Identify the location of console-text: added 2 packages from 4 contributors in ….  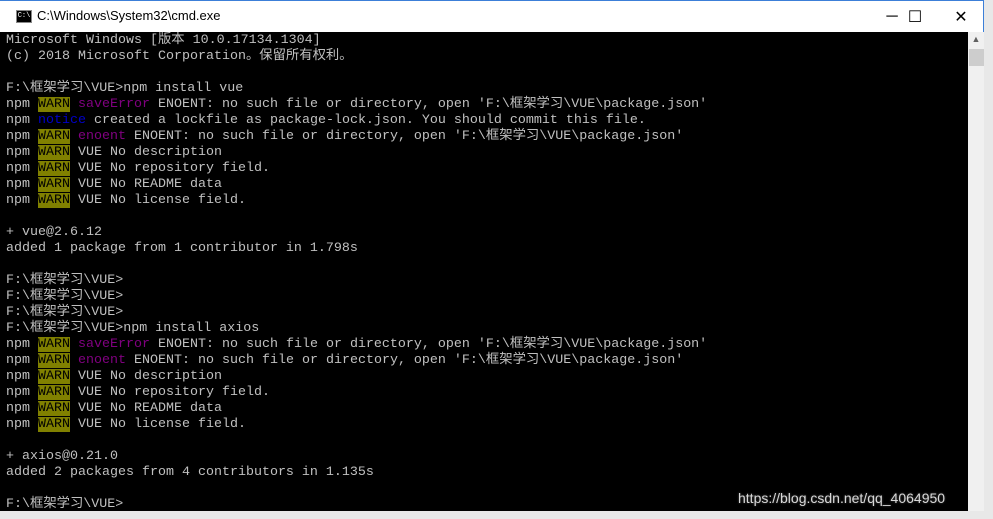
(190, 472).